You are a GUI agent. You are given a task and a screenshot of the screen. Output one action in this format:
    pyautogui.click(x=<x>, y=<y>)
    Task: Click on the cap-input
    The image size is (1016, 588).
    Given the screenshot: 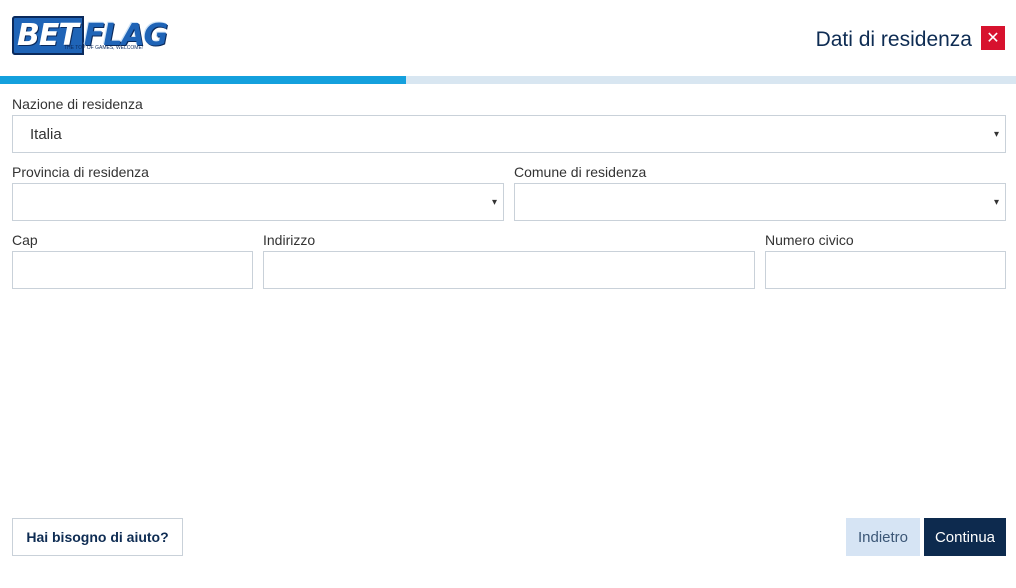 What is the action you would take?
    pyautogui.click(x=132, y=270)
    